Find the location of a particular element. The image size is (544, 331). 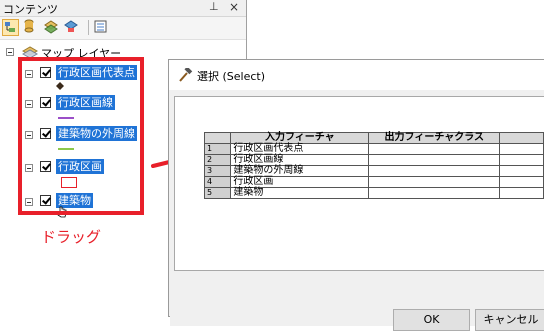

row-number: 3 is located at coordinates (217, 171).